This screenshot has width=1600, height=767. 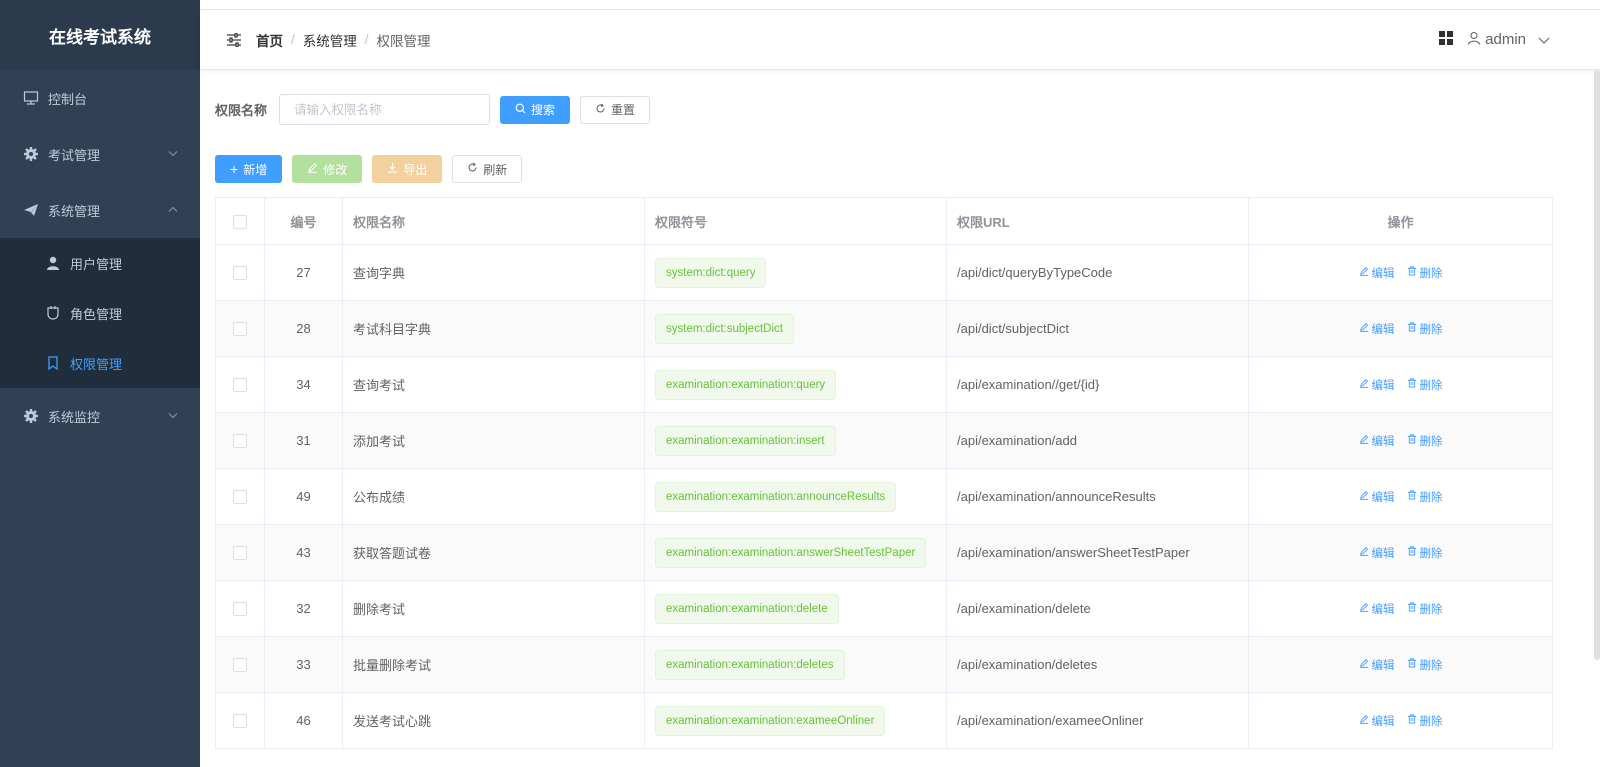 What do you see at coordinates (241, 110) in the screenshot?
I see `search-label: 权限名称` at bounding box center [241, 110].